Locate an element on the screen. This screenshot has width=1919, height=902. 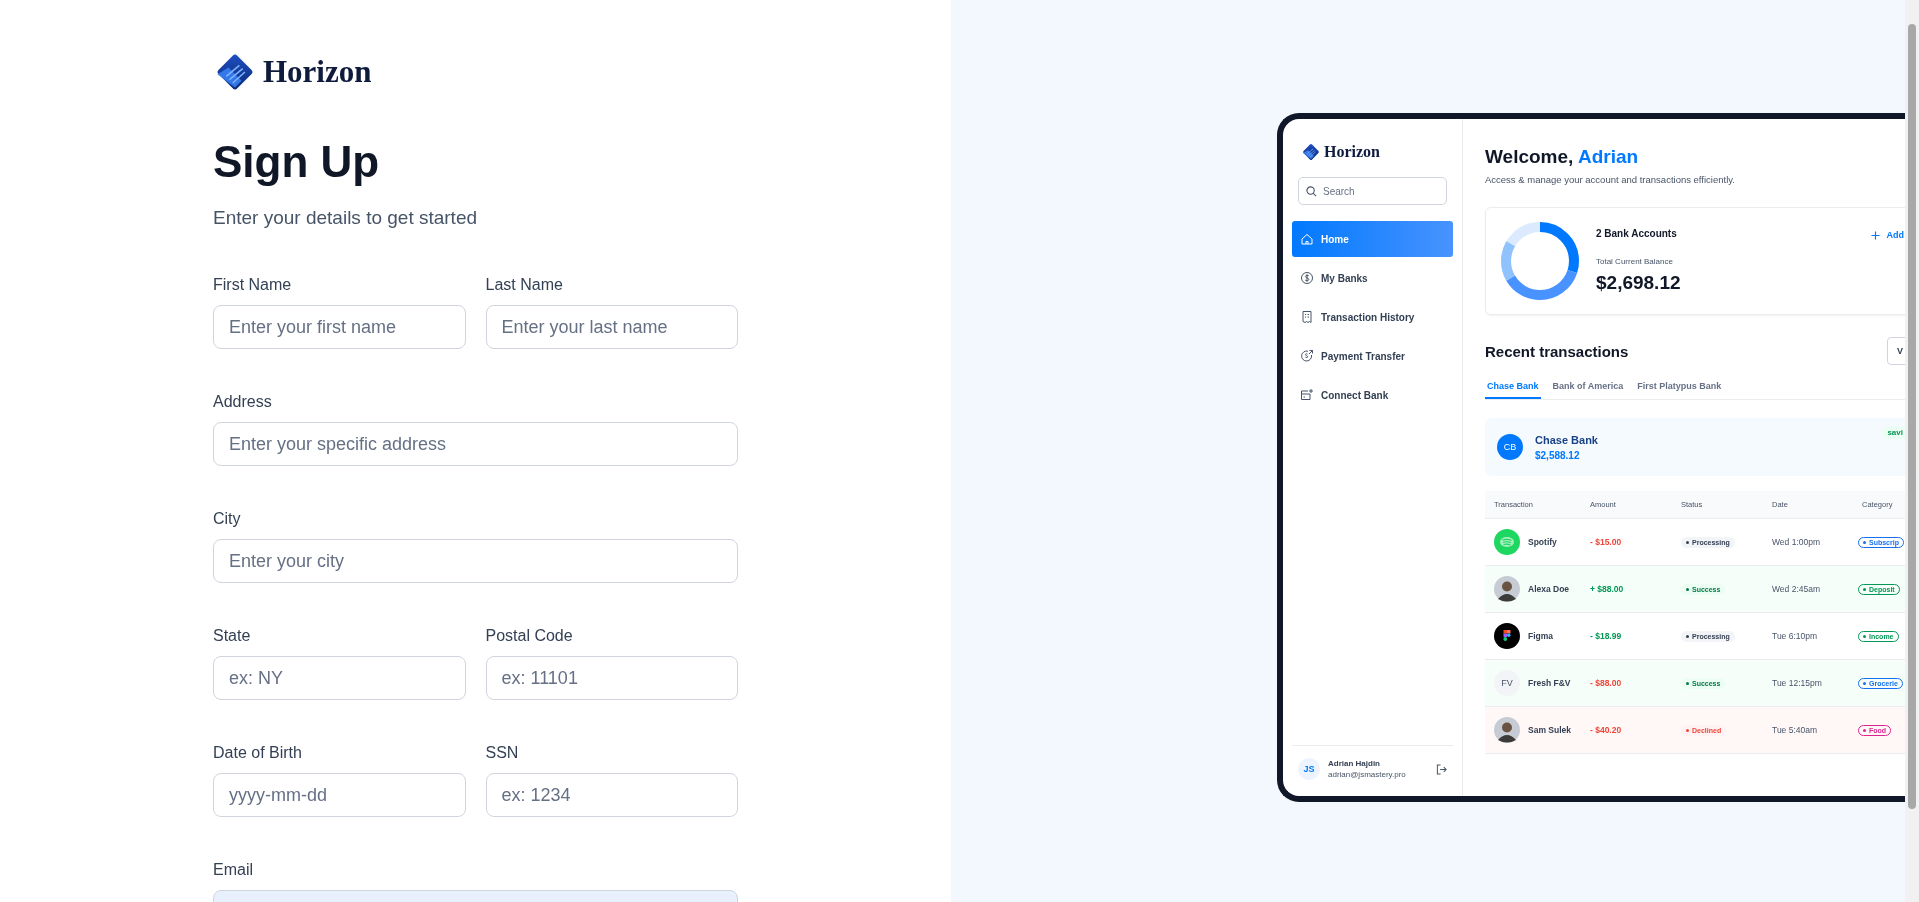
initials-avatar: CB is located at coordinates (1510, 447).